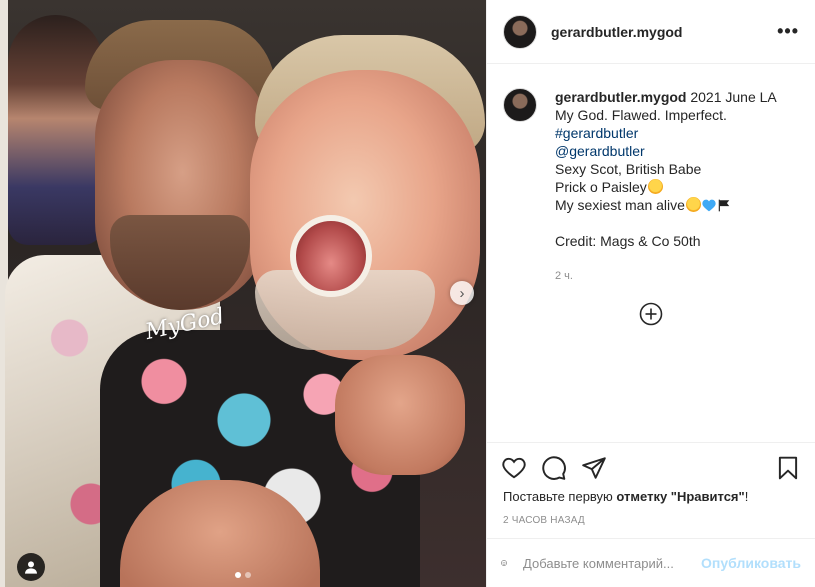  Describe the element at coordinates (594, 468) in the screenshot. I see `share-icon` at that location.